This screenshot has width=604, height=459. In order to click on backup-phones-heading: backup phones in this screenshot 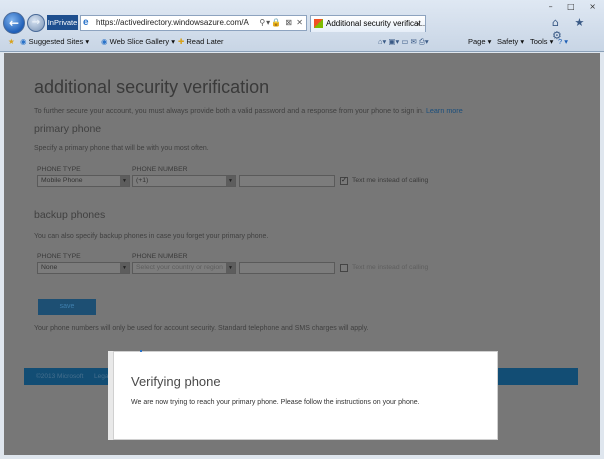, I will do `click(70, 215)`.